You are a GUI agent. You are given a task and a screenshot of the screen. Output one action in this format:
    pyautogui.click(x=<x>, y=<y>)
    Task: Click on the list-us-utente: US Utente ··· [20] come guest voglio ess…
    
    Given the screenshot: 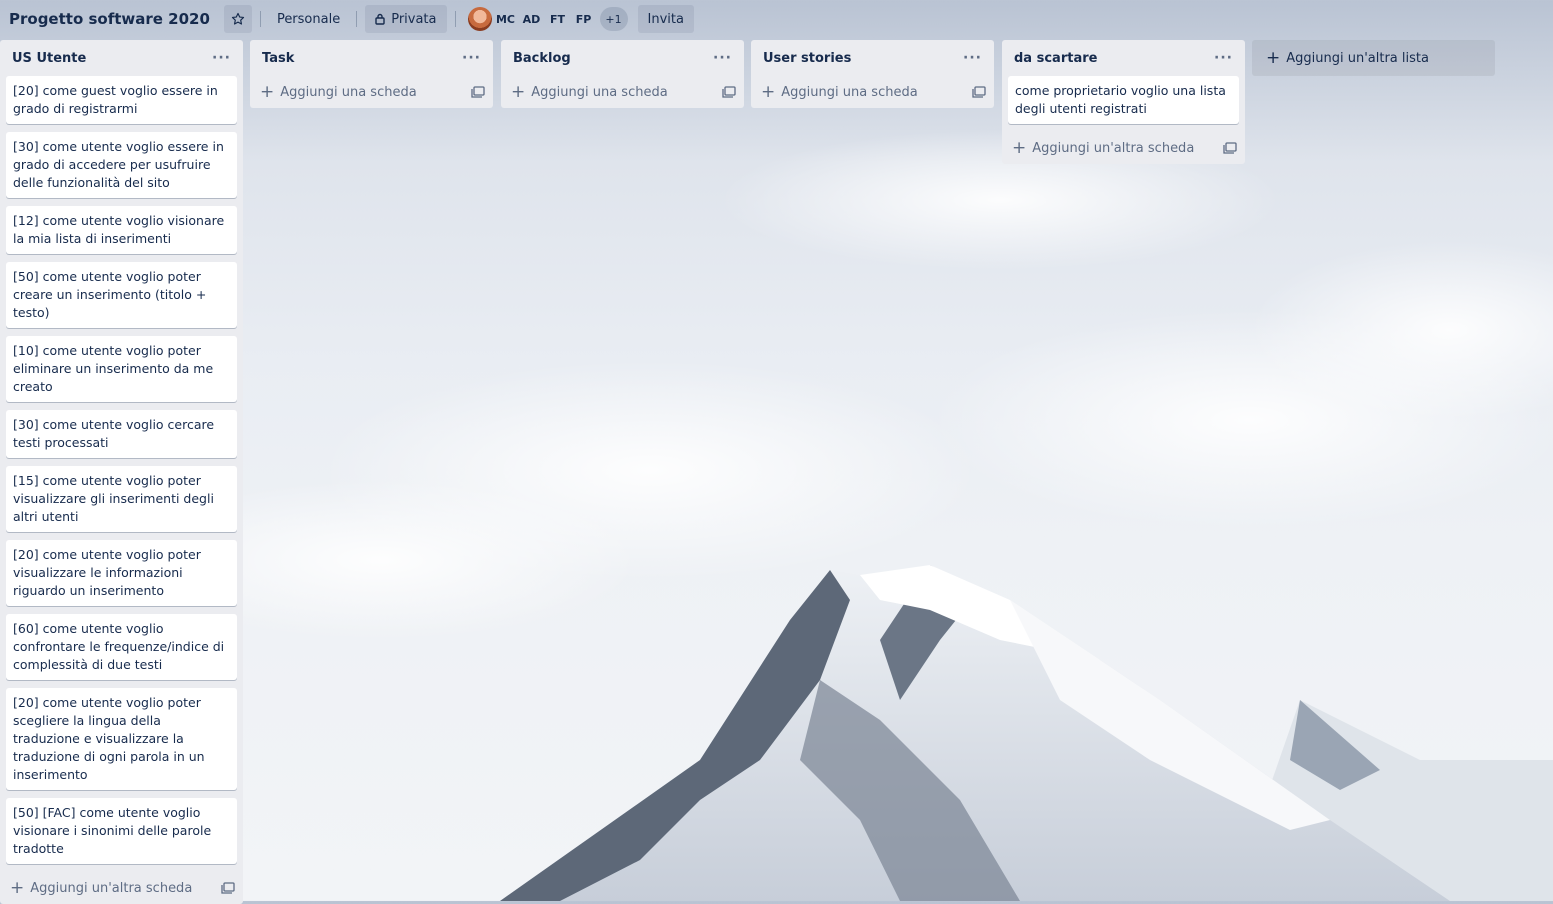 What is the action you would take?
    pyautogui.click(x=121, y=472)
    